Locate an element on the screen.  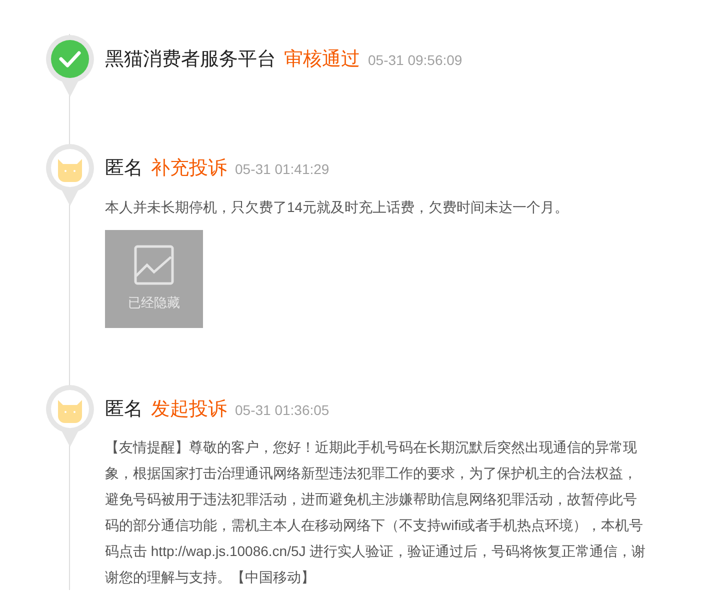
action-label: 补充投诉 is located at coordinates (189, 169).